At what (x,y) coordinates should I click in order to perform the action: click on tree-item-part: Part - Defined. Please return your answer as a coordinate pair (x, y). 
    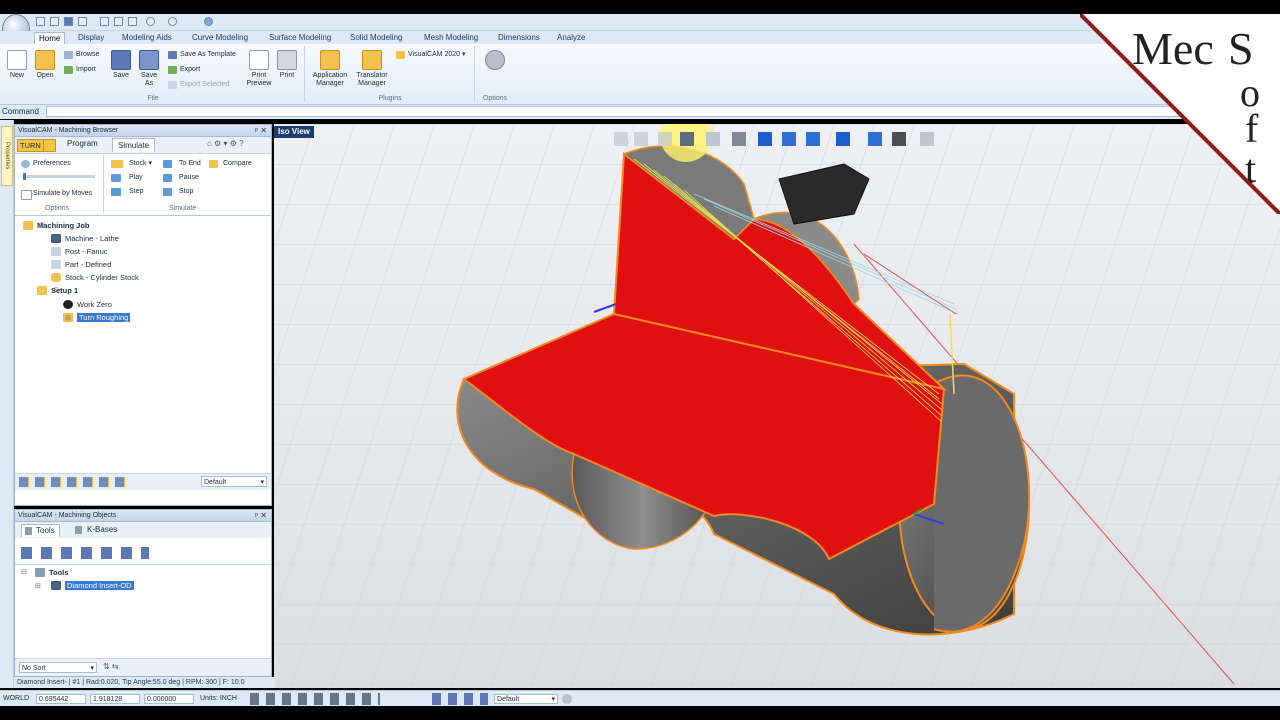
    Looking at the image, I should click on (81, 264).